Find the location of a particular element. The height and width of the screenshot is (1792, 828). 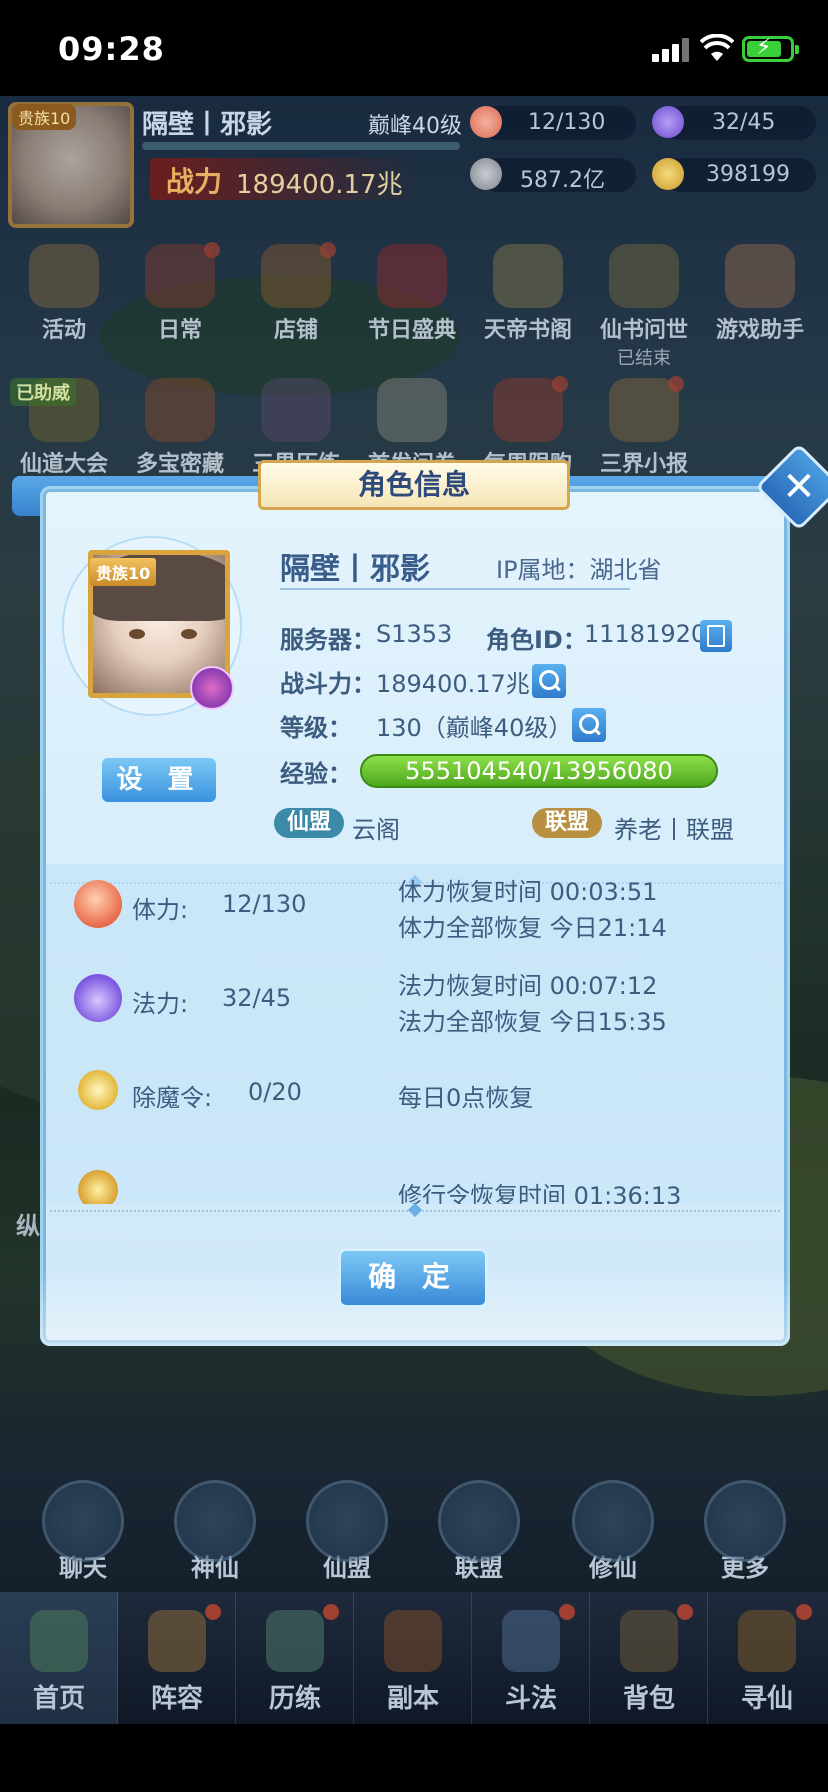

nav-label: 历练 is located at coordinates (294, 1699).